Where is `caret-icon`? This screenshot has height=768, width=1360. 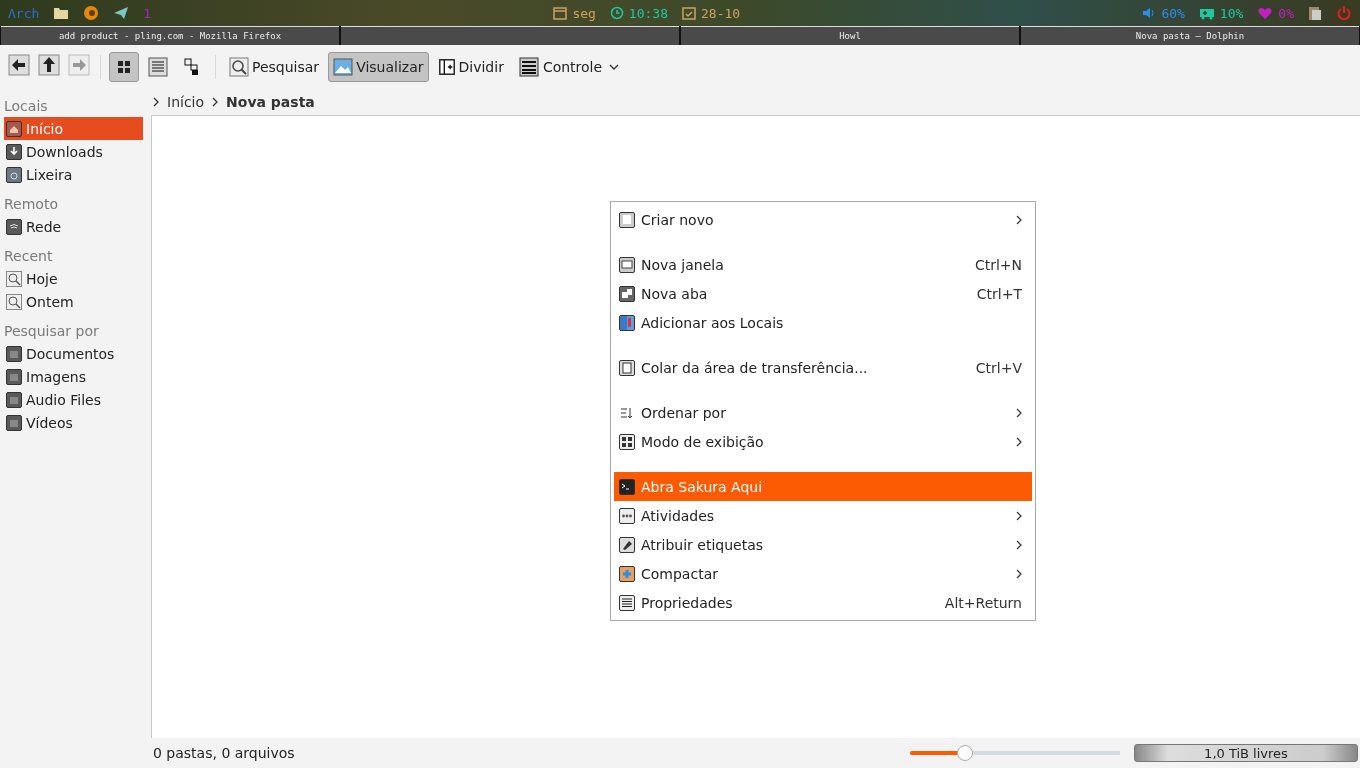
caret-icon is located at coordinates (614, 66).